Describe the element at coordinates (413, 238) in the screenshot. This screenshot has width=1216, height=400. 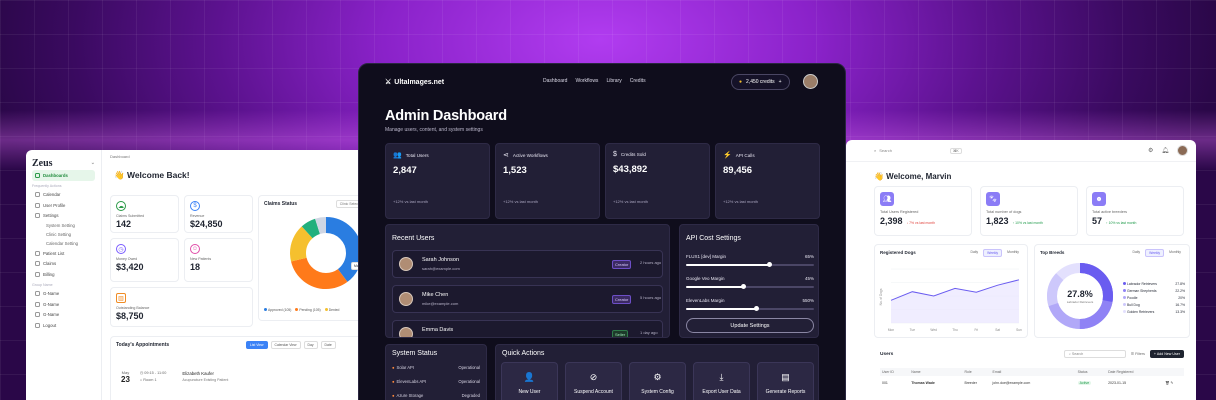
I see `recent-users-title: Recent Users` at that location.